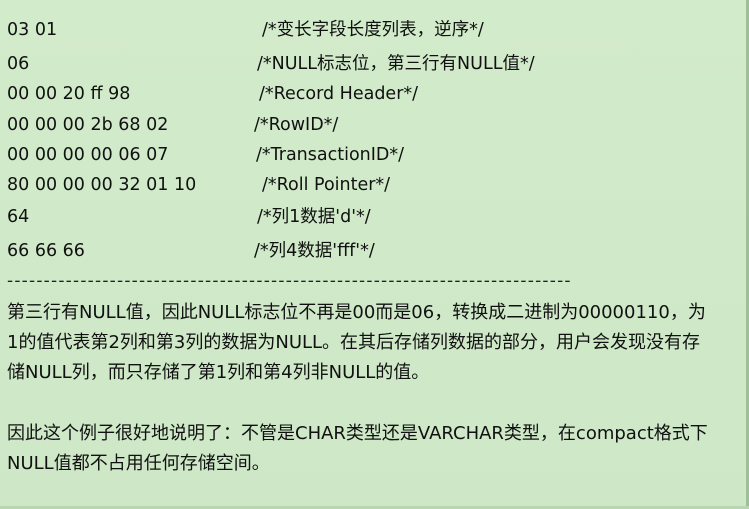 The image size is (749, 509). Describe the element at coordinates (102, 185) in the screenshot. I see `hex-bytes: 80 00 00 00 32 01 10` at that location.